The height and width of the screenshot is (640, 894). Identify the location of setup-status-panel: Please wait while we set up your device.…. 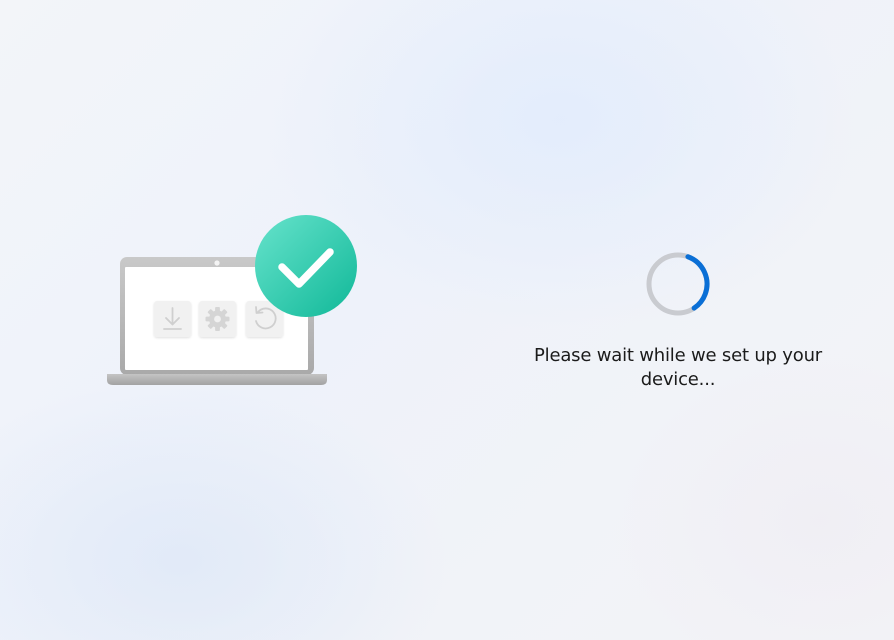
(678, 321).